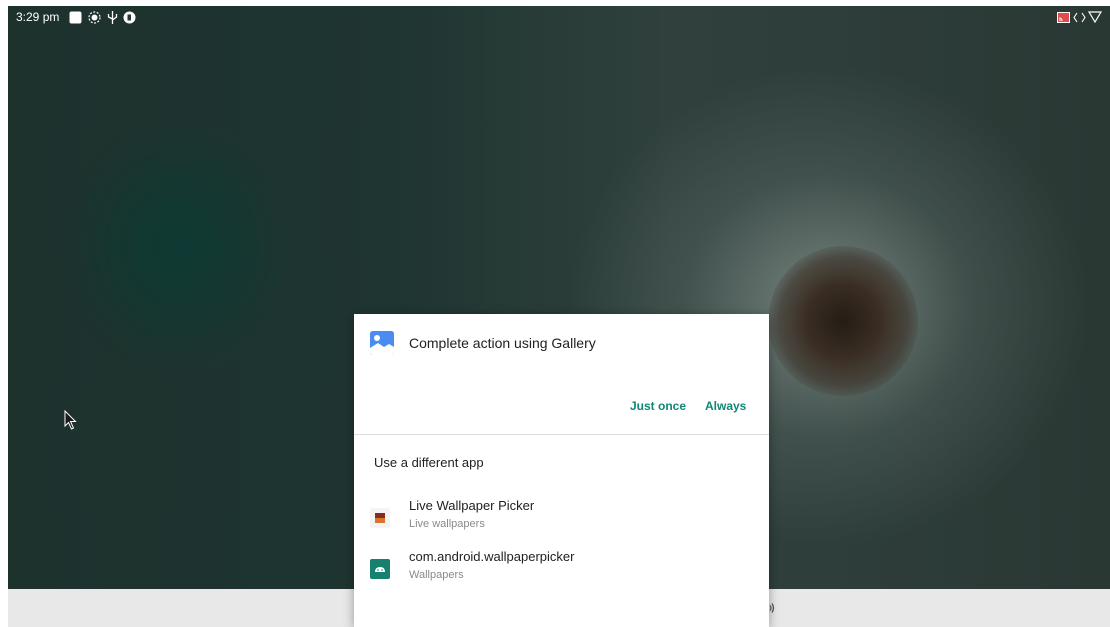 Image resolution: width=1110 pixels, height=627 pixels. Describe the element at coordinates (1095, 17) in the screenshot. I see `wifi-icon` at that location.